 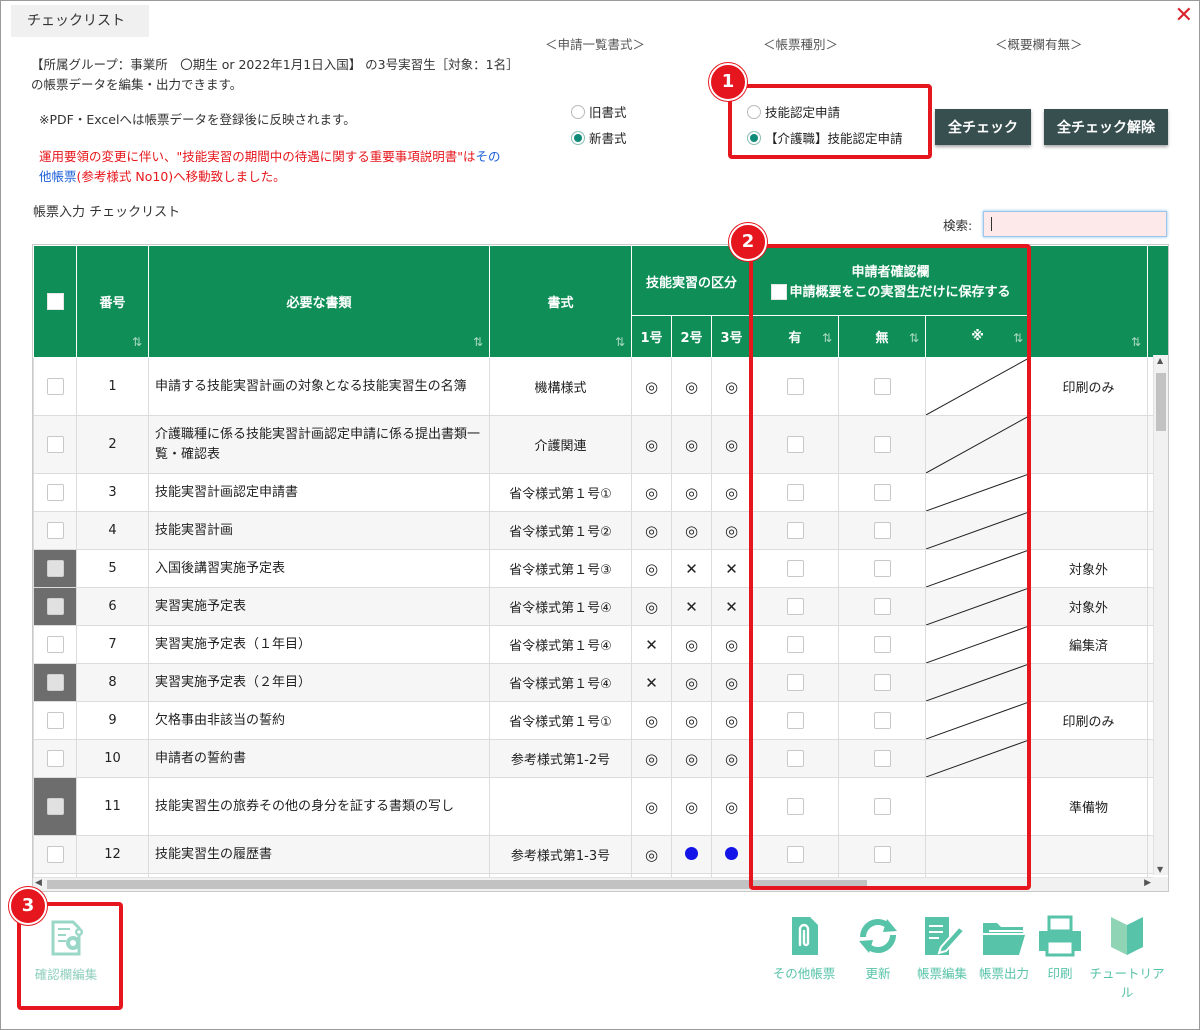 What do you see at coordinates (107, 212) in the screenshot?
I see `section-title: 帳票入力 チェックリスト` at bounding box center [107, 212].